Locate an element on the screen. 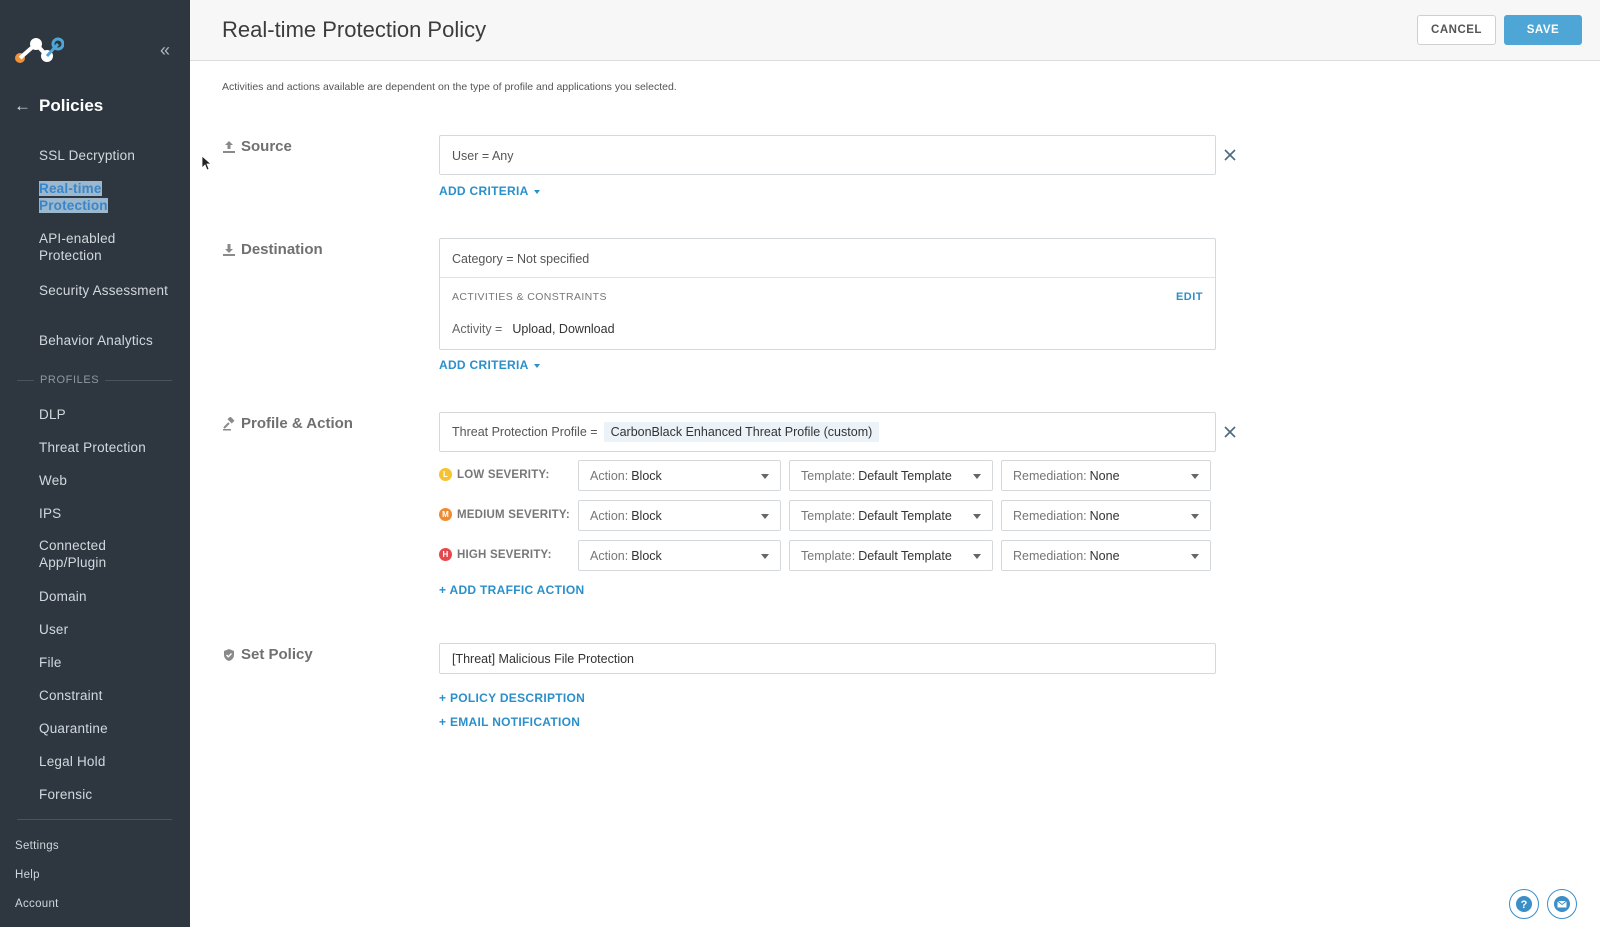 This screenshot has height=927, width=1600. sidebar-item-ssl-decryption: SSL Decryption is located at coordinates (109, 155).